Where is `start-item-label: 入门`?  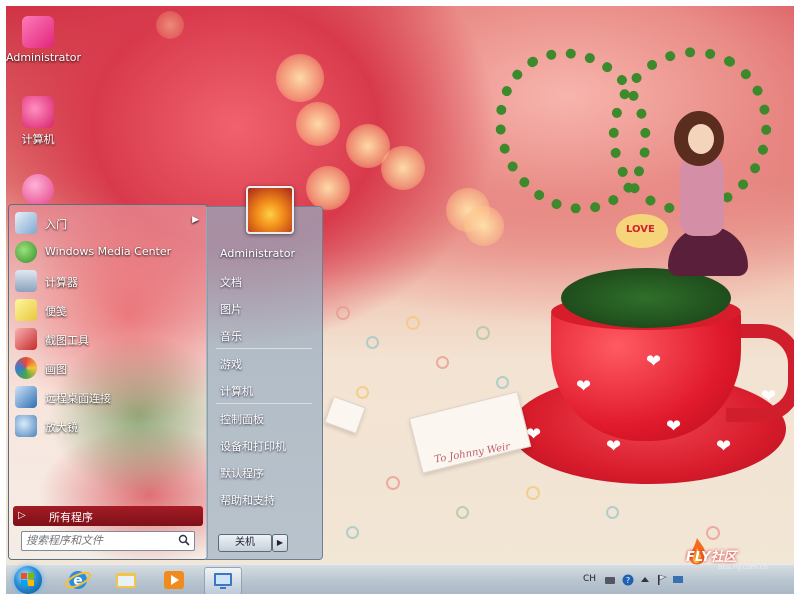
start-item-label: 入门 is located at coordinates (56, 224).